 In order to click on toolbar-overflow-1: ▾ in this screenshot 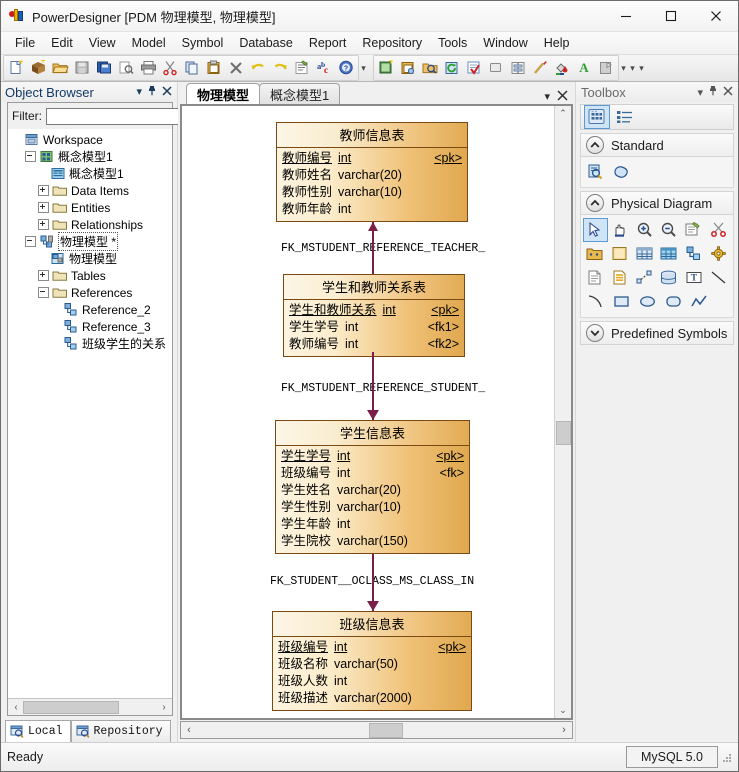, I will do `click(363, 68)`.